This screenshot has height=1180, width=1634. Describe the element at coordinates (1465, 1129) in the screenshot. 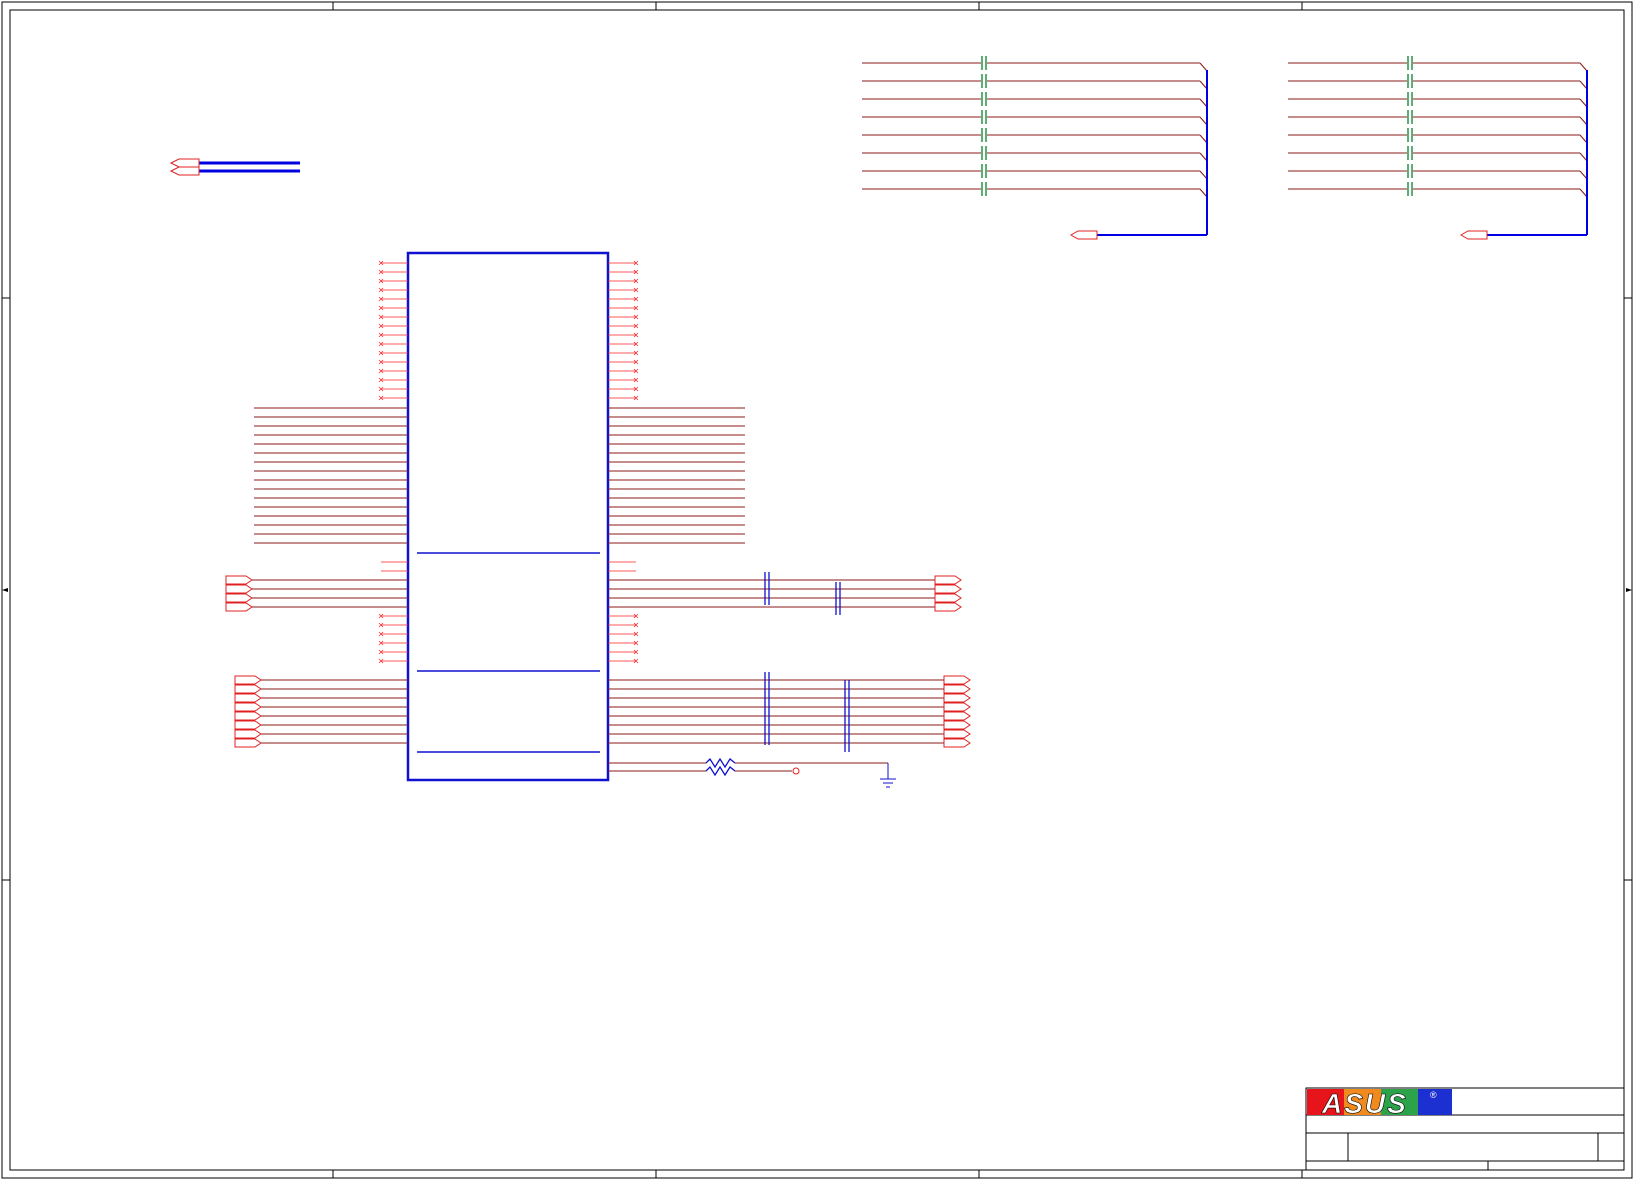

I see `title-block: ASUS ®` at that location.